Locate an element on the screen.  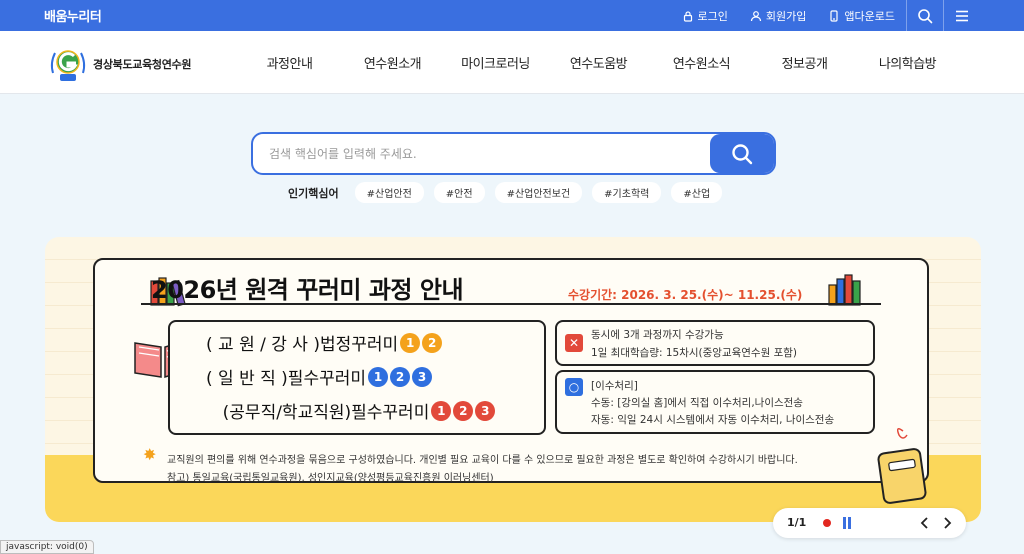
phone-icon is located at coordinates (834, 15).